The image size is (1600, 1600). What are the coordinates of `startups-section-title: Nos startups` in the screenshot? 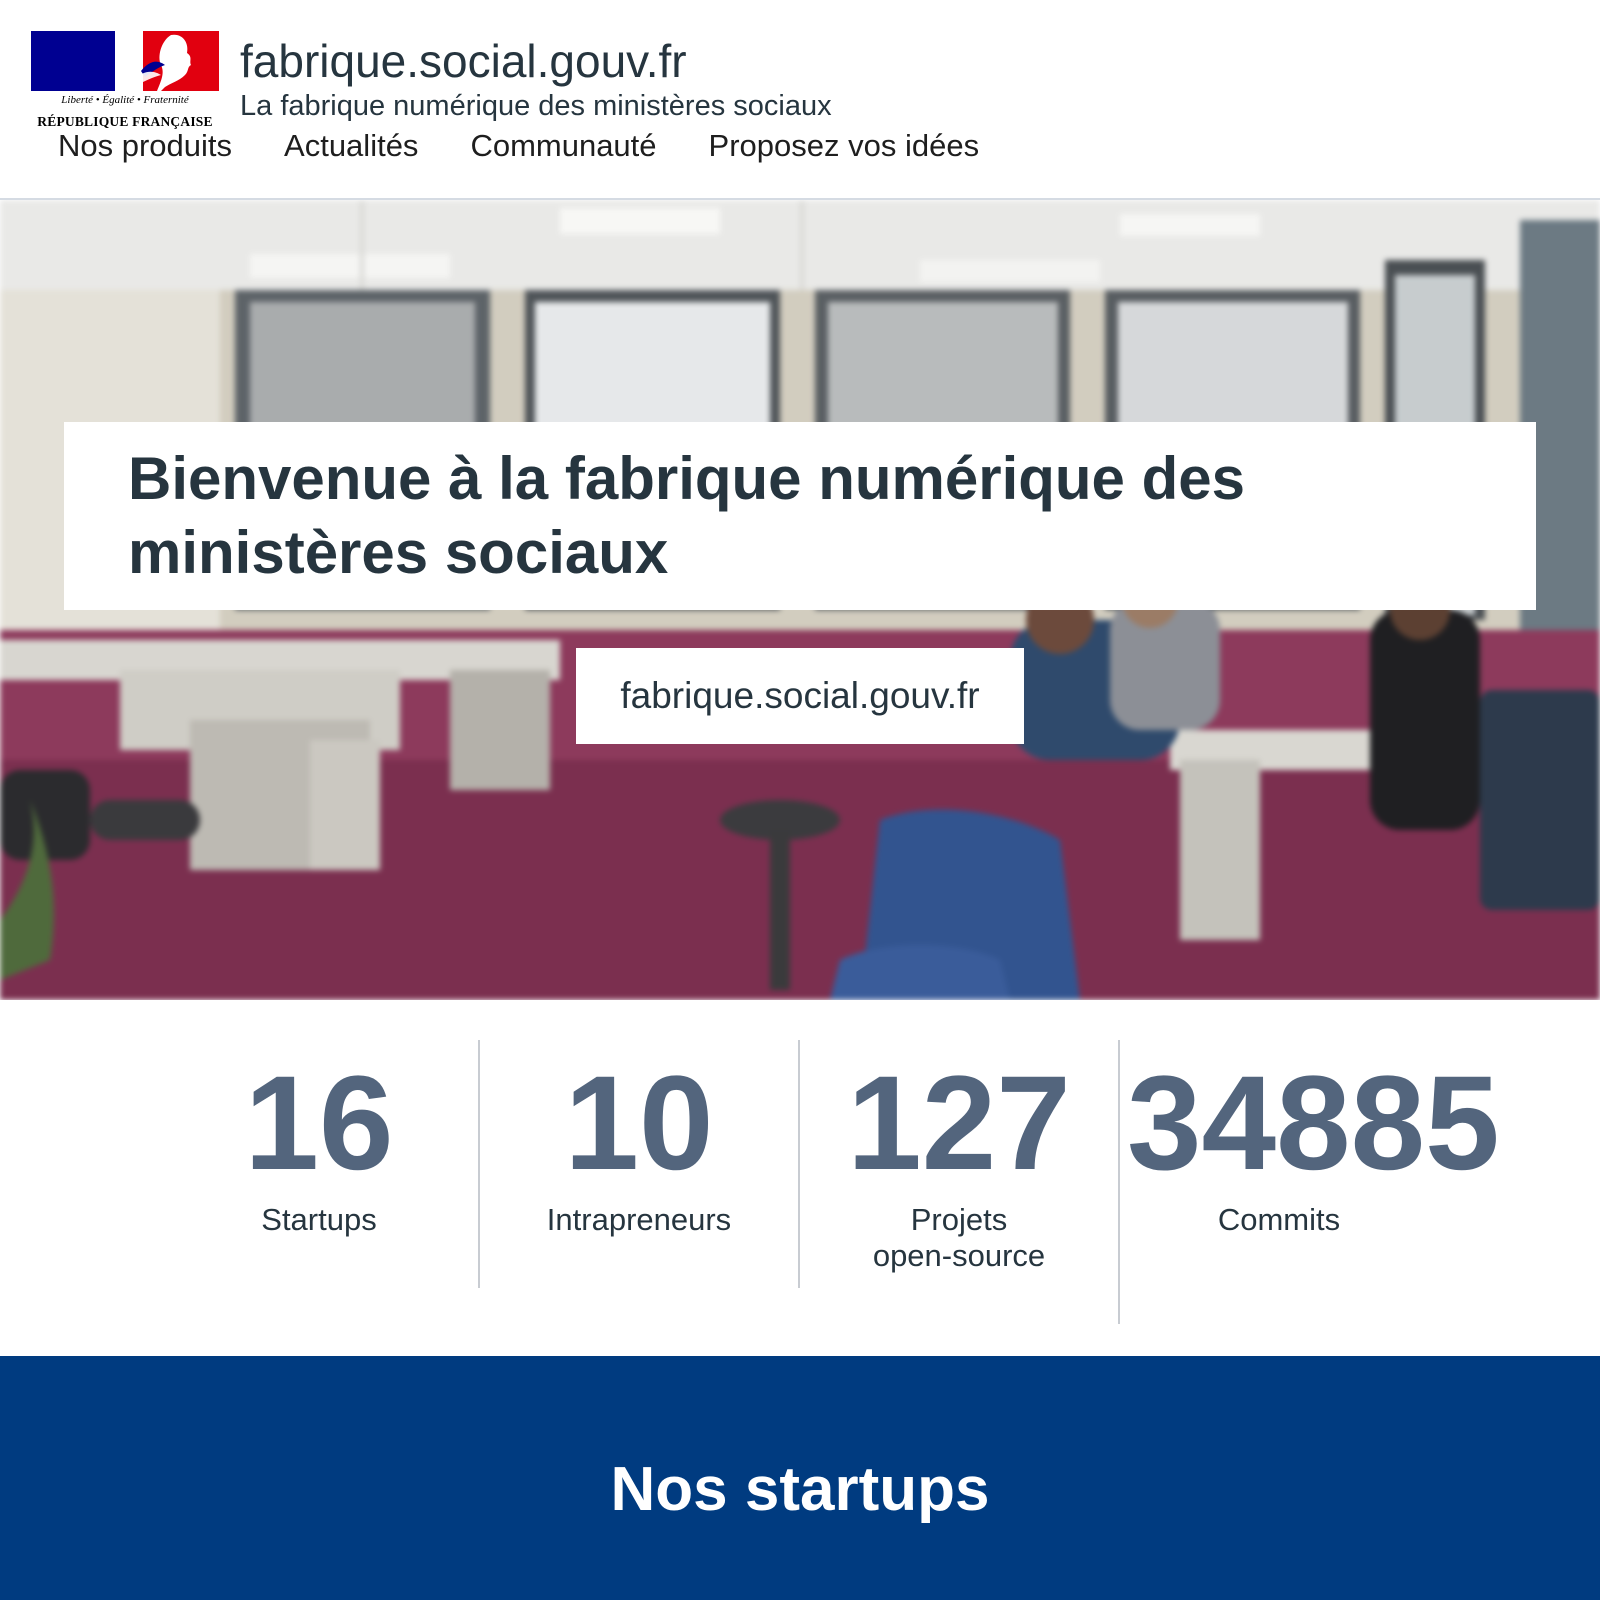 It's located at (800, 1489).